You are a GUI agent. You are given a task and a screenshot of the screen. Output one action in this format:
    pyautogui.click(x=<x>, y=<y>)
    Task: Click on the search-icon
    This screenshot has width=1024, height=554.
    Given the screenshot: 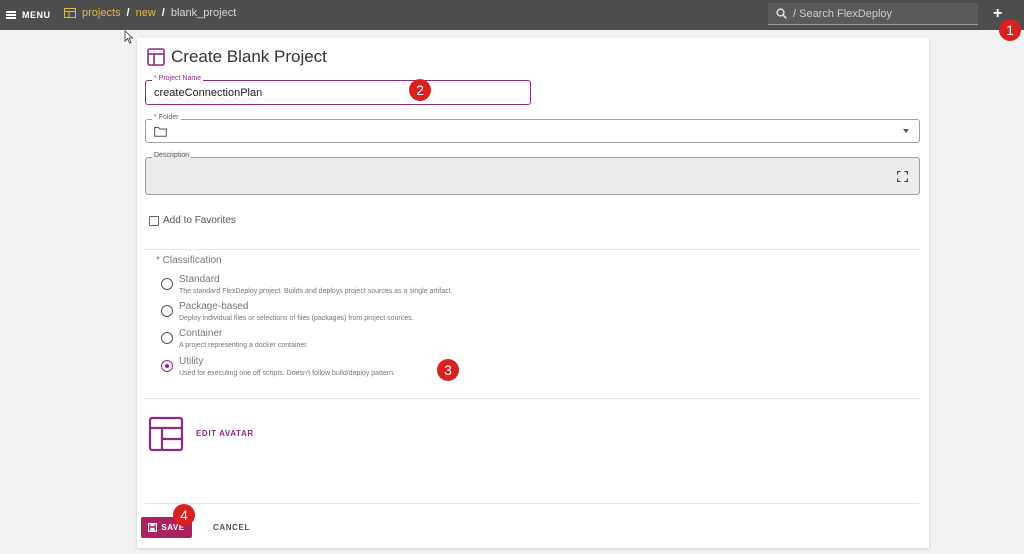 What is the action you would take?
    pyautogui.click(x=781, y=13)
    